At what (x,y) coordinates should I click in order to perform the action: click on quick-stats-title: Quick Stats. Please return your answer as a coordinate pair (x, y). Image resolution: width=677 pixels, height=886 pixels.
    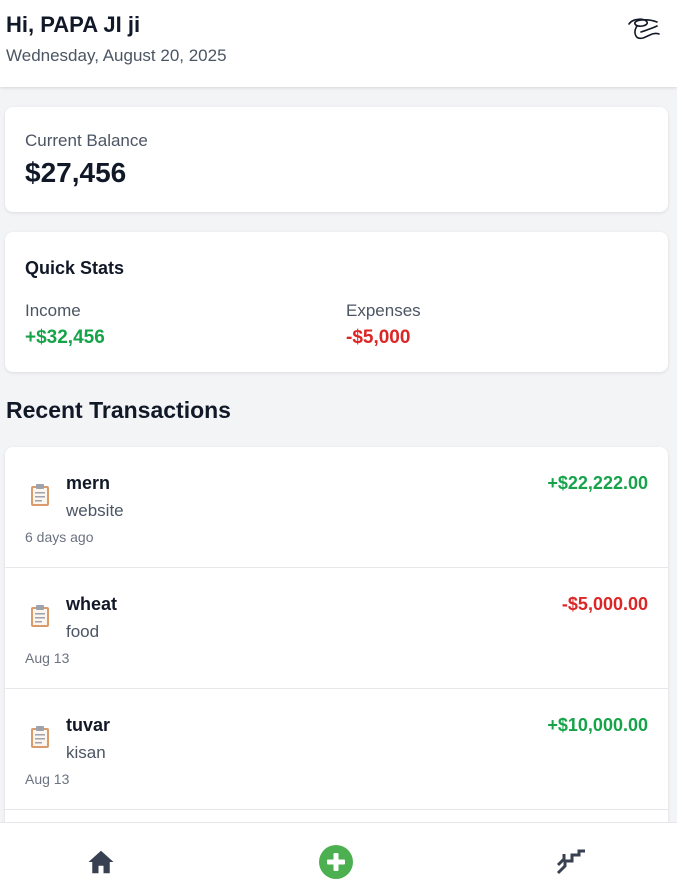
    Looking at the image, I should click on (75, 268).